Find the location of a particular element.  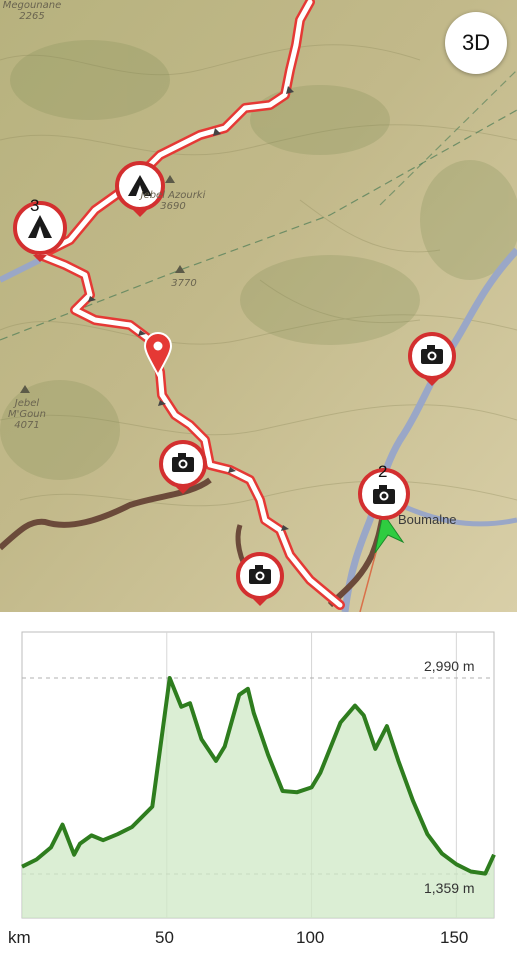

x-axis-unit: km is located at coordinates (19, 937).